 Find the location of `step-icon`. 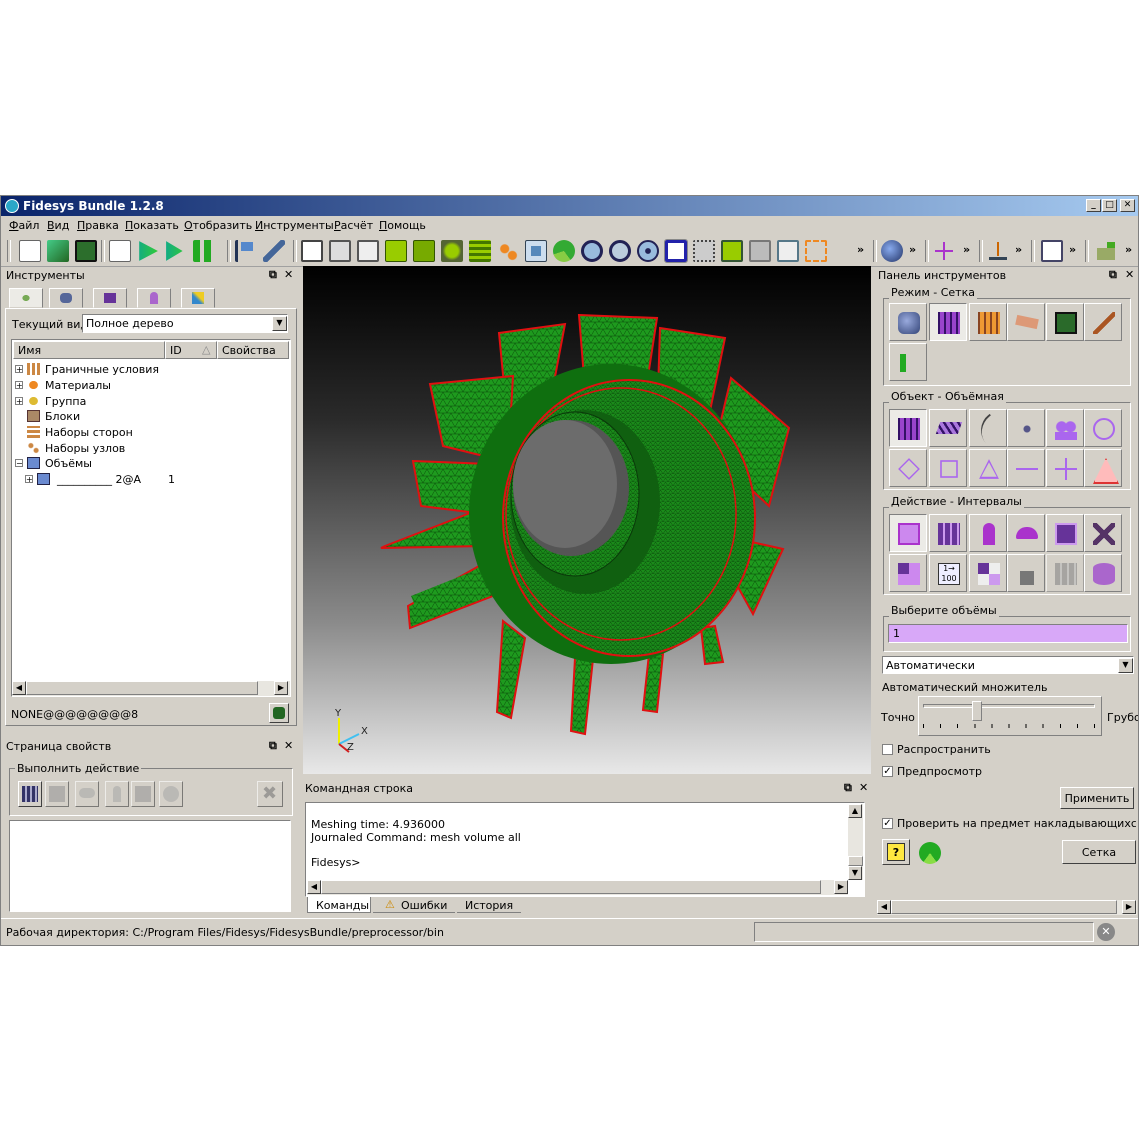

step-icon is located at coordinates (174, 251).